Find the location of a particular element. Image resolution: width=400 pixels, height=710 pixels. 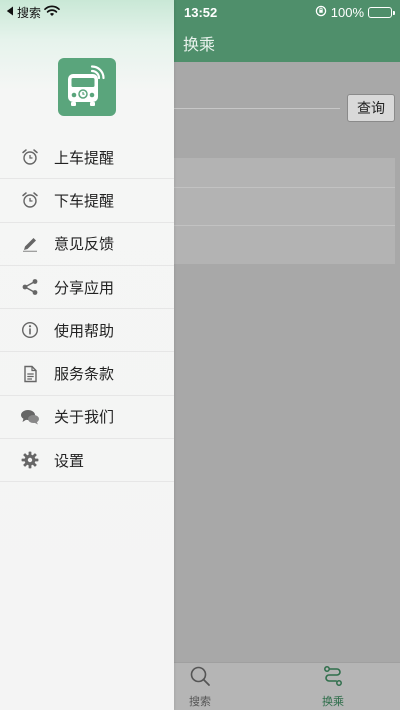

menu-item-help: 使用帮助 is located at coordinates (87, 331).